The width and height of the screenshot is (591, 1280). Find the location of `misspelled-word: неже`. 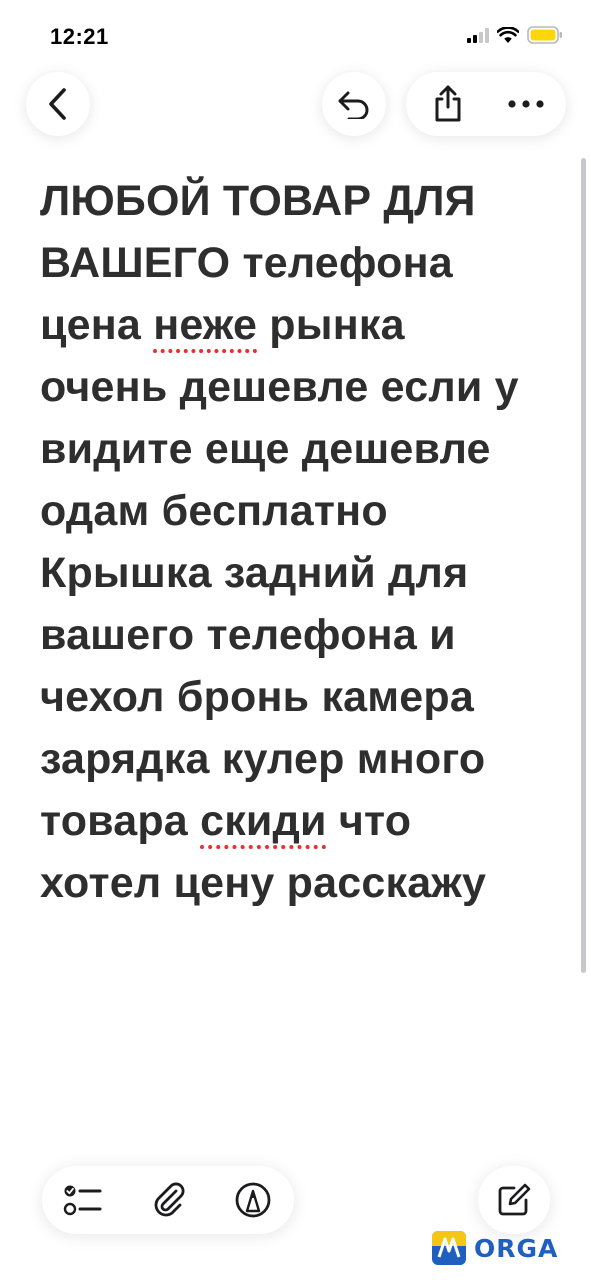

misspelled-word: неже is located at coordinates (205, 325).